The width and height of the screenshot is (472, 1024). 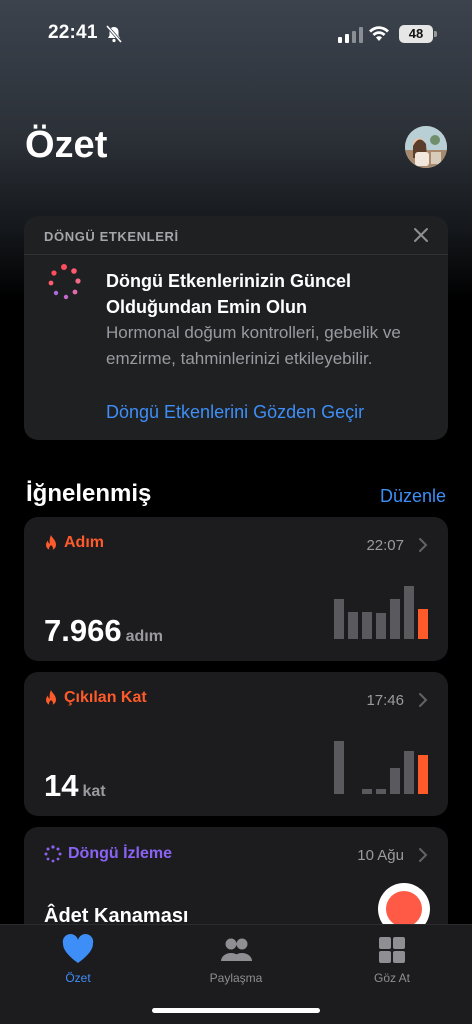 I want to click on divider, so click(x=236, y=254).